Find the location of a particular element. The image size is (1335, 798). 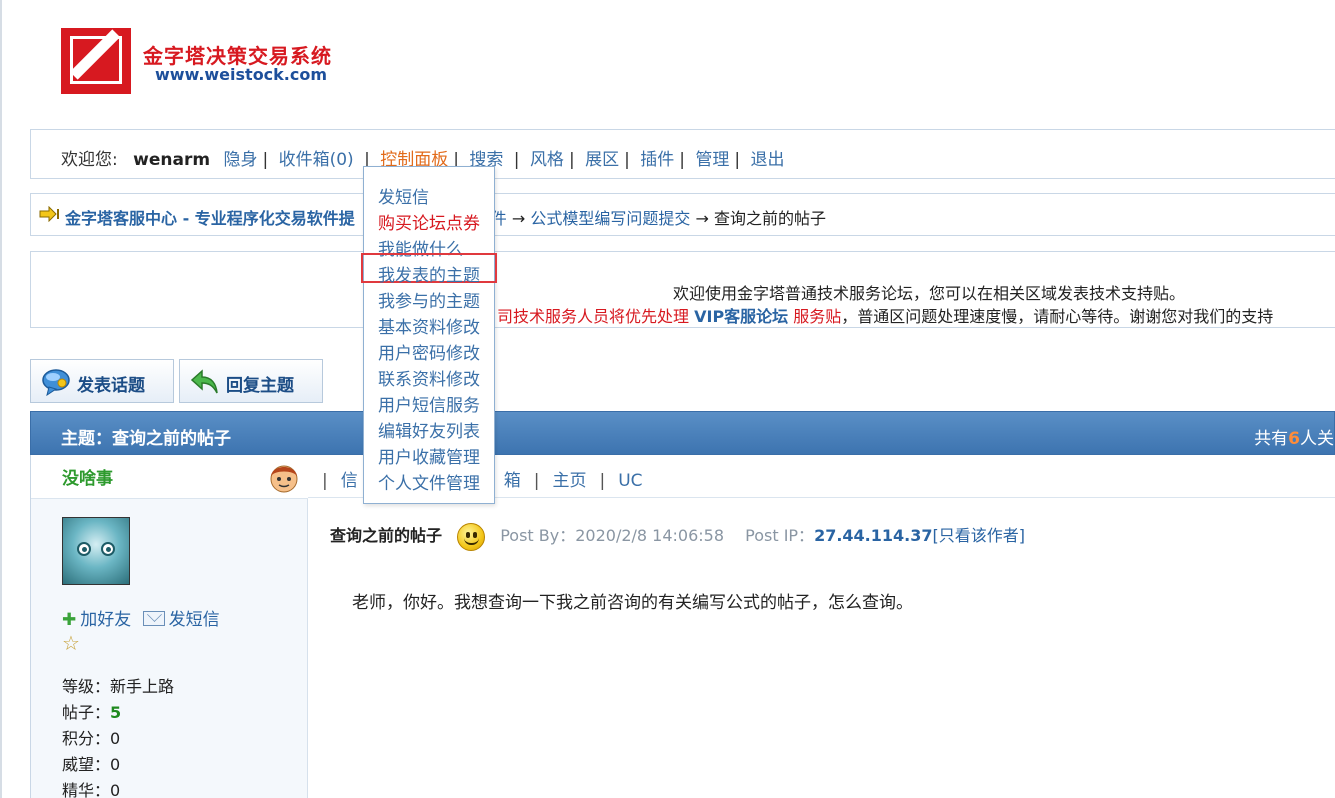

reply-label: 回复主题 is located at coordinates (260, 386).